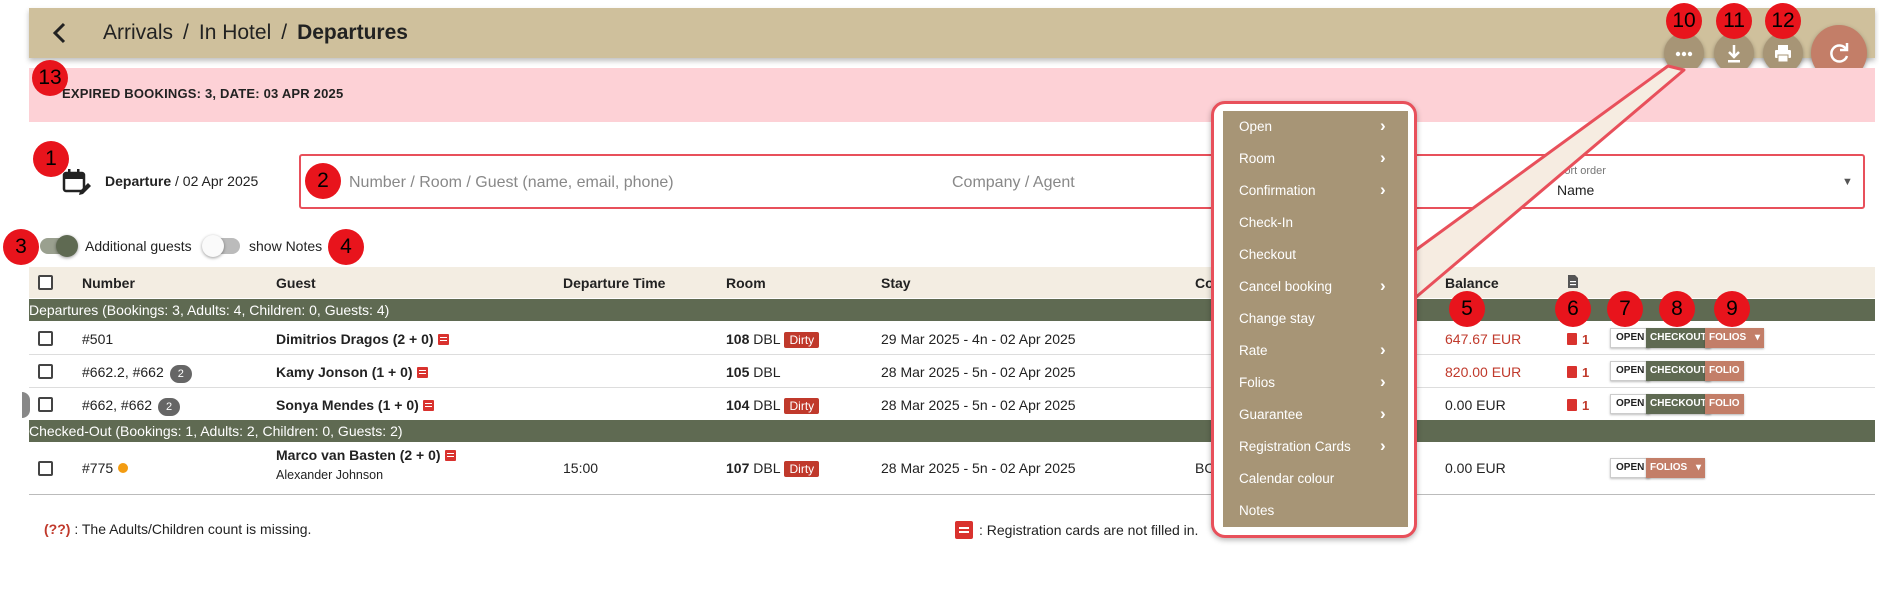 The width and height of the screenshot is (1879, 592). What do you see at coordinates (1684, 53) in the screenshot?
I see `more-actions-button` at bounding box center [1684, 53].